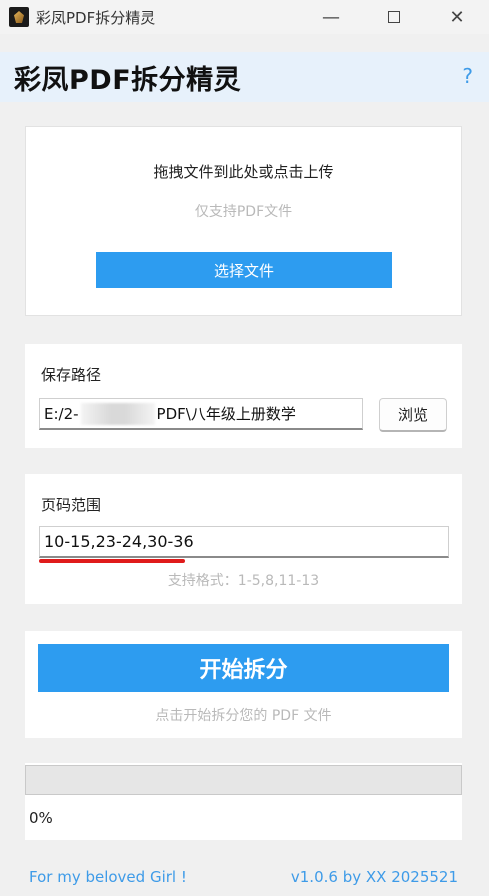  What do you see at coordinates (244, 542) in the screenshot?
I see `page-range-input: 10-15,23-24,30-36` at bounding box center [244, 542].